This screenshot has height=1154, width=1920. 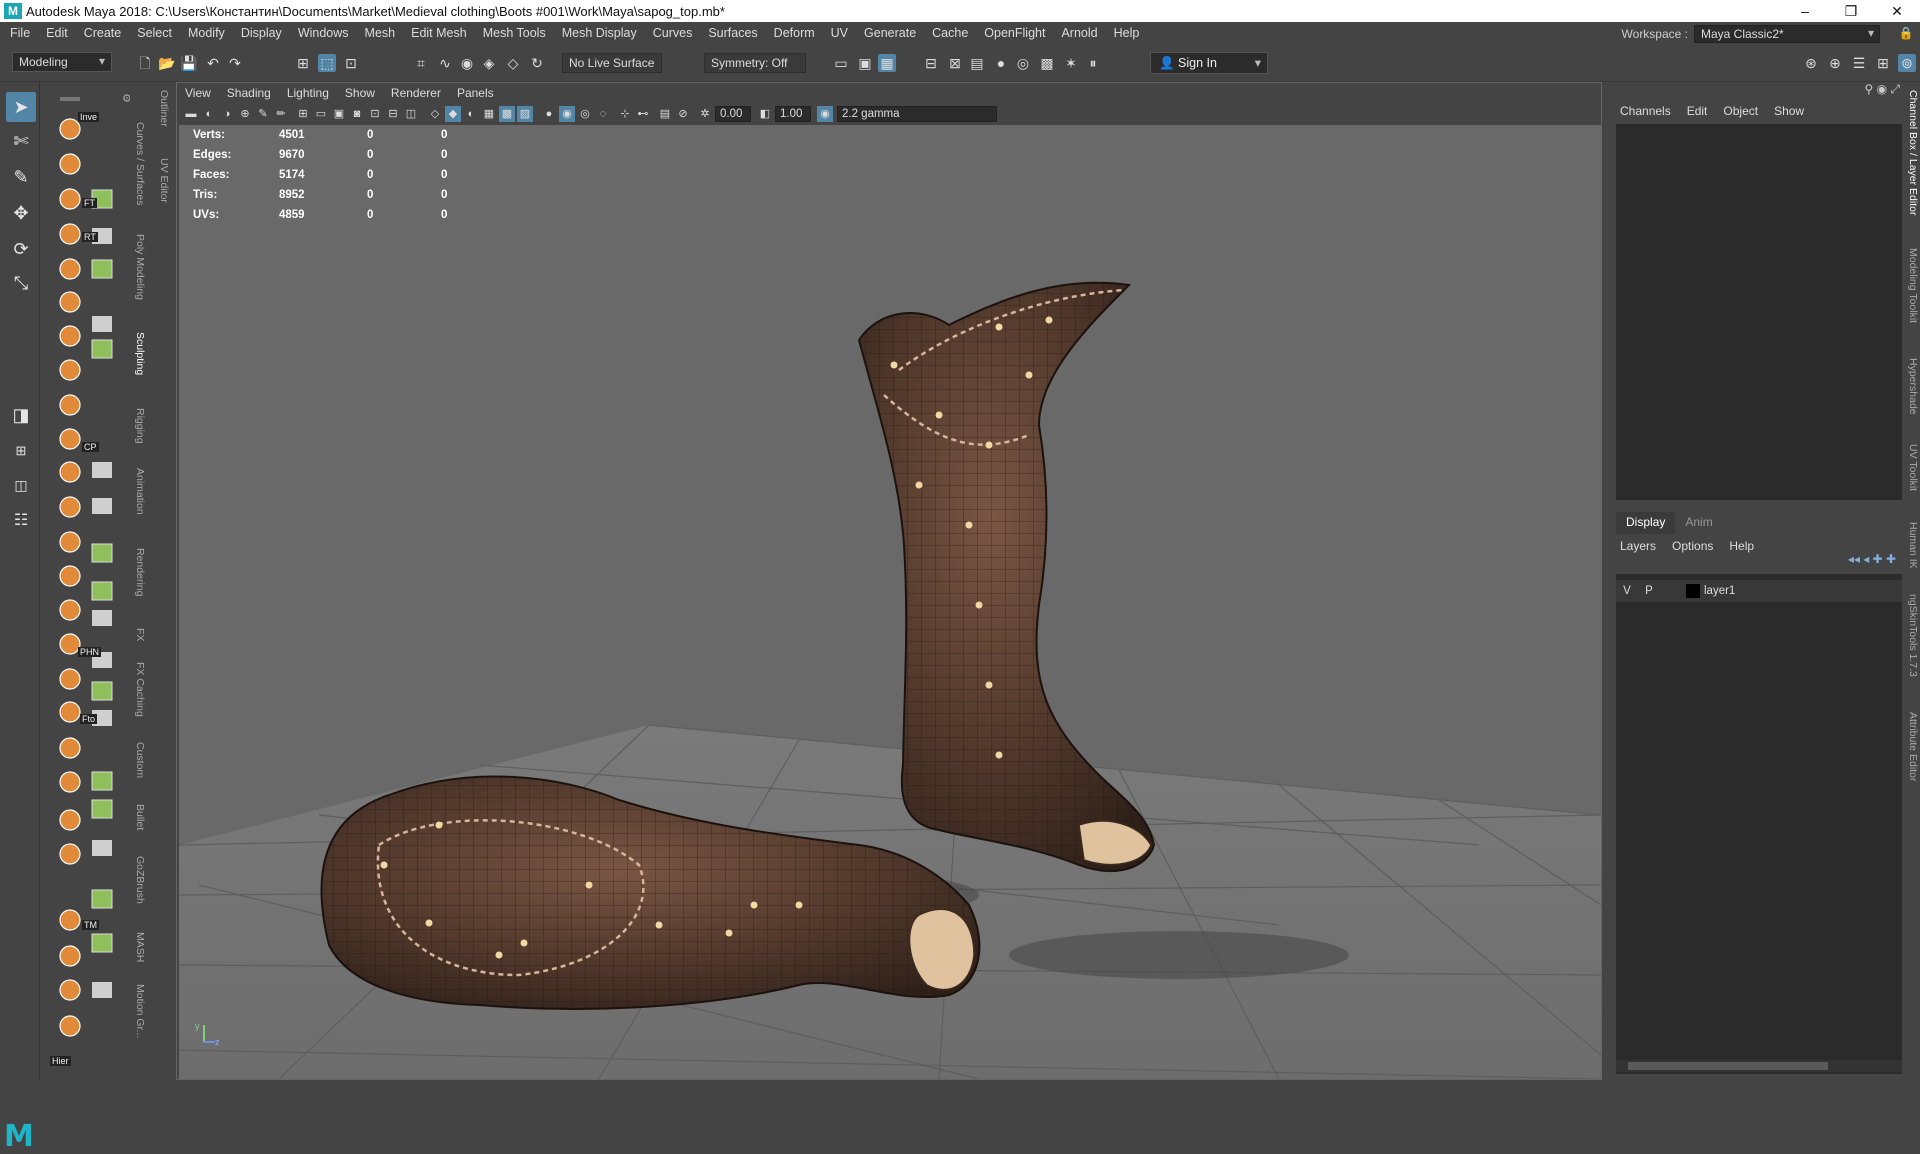 What do you see at coordinates (1740, 111) in the screenshot?
I see `channel-box-menu-object: Object` at bounding box center [1740, 111].